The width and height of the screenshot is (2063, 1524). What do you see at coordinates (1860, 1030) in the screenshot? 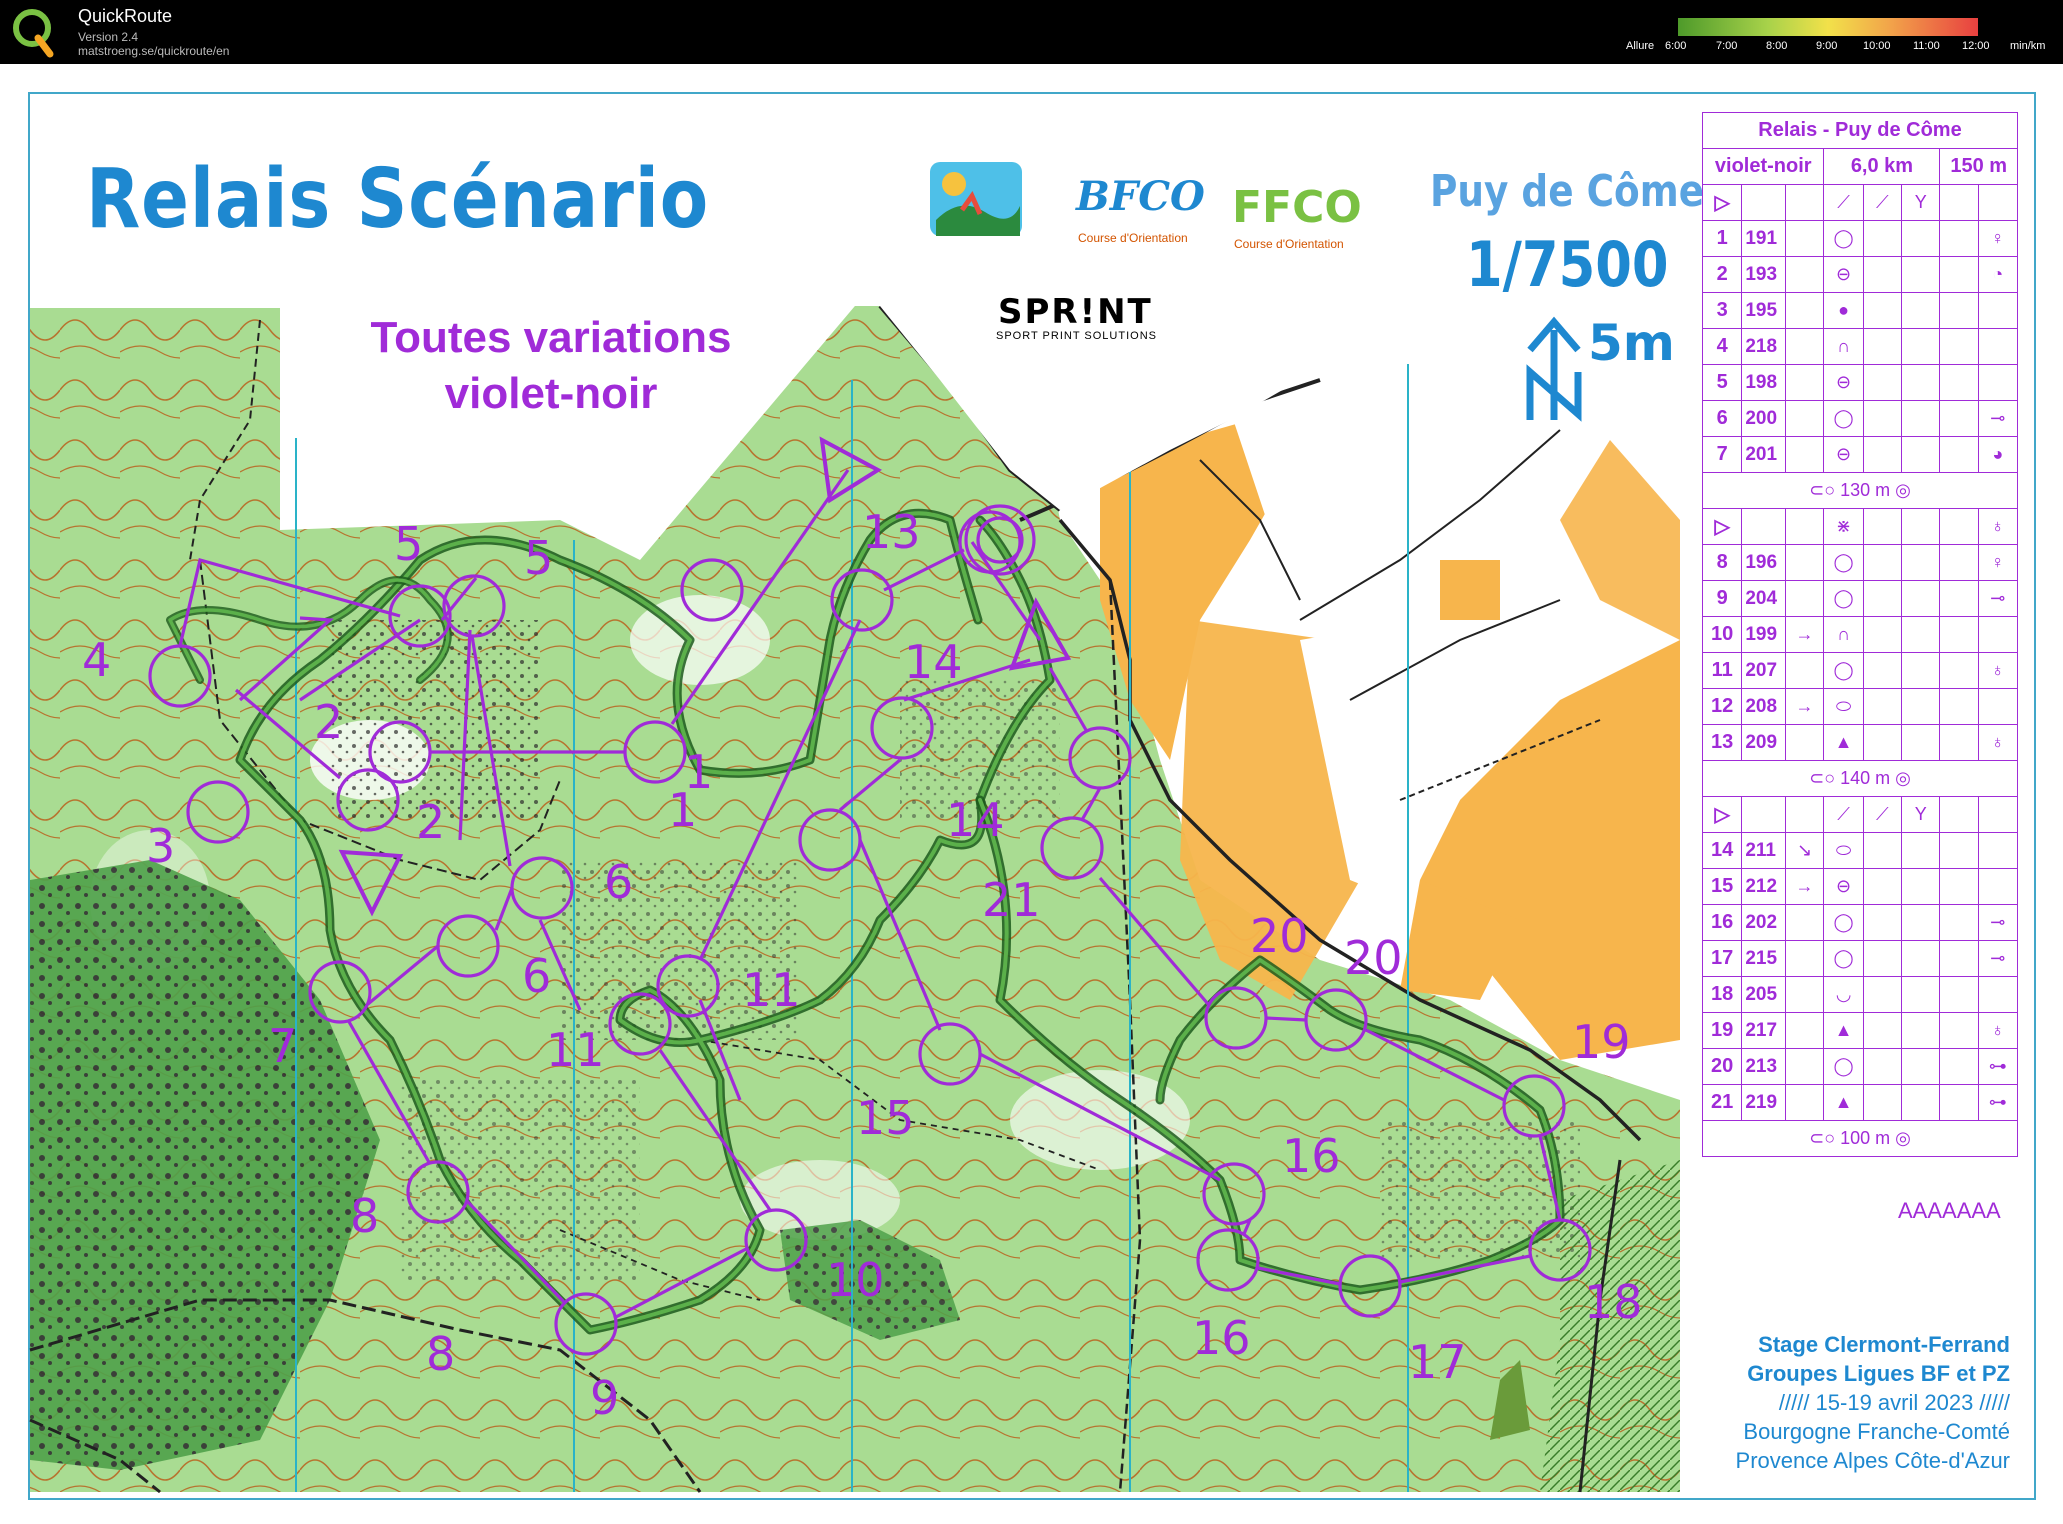
I see `table-row: 19 217 ▲ ♁` at bounding box center [1860, 1030].